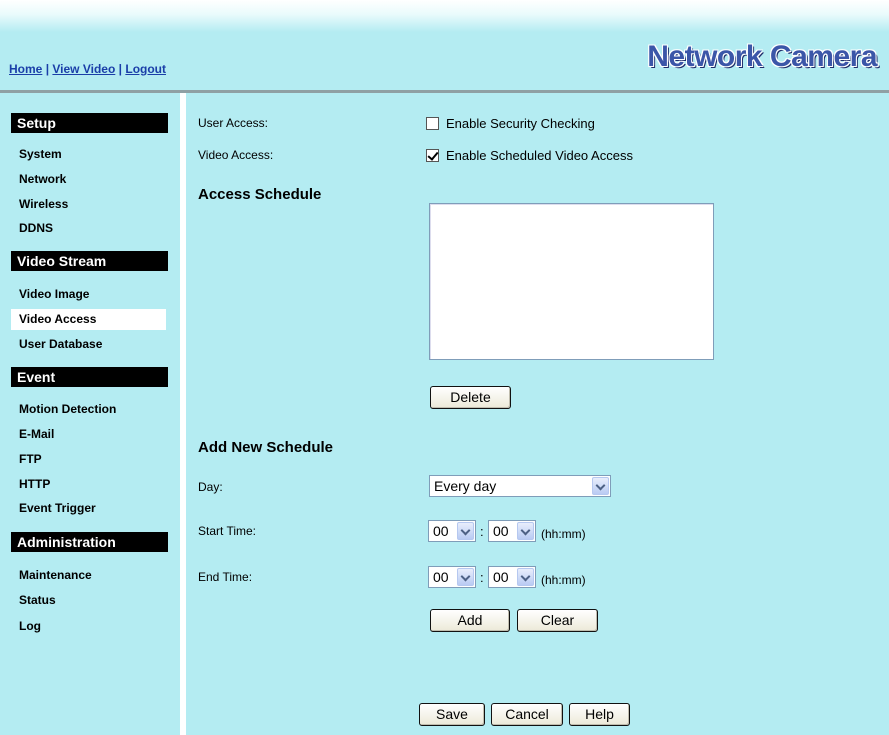 This screenshot has height=735, width=889. Describe the element at coordinates (90, 205) in the screenshot. I see `sidebar-item-wireless: Wireless` at that location.